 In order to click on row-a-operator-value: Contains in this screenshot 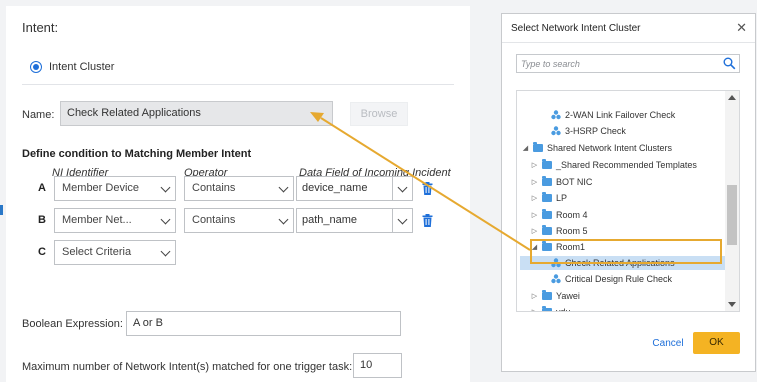, I will do `click(214, 188)`.